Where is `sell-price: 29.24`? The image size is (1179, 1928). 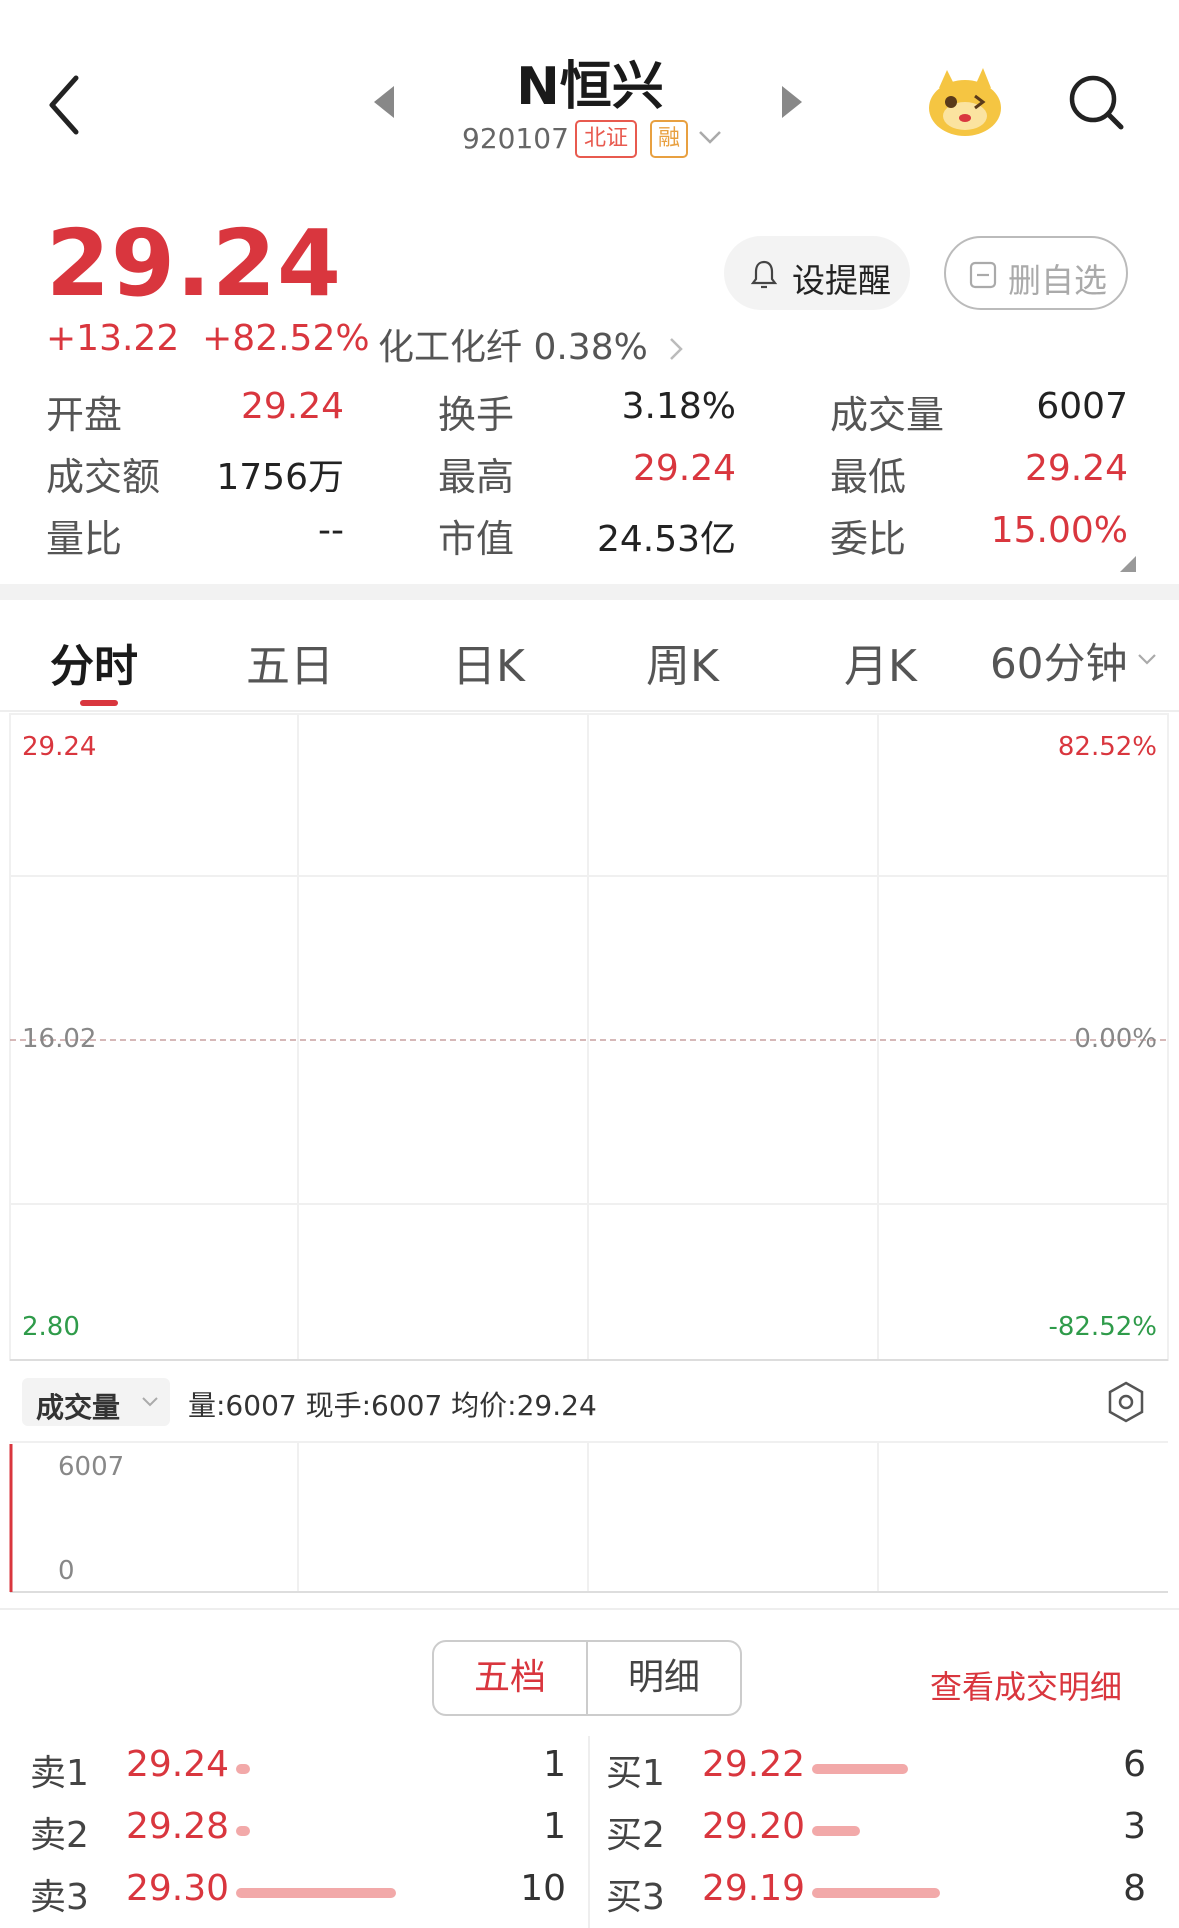 sell-price: 29.24 is located at coordinates (178, 1764).